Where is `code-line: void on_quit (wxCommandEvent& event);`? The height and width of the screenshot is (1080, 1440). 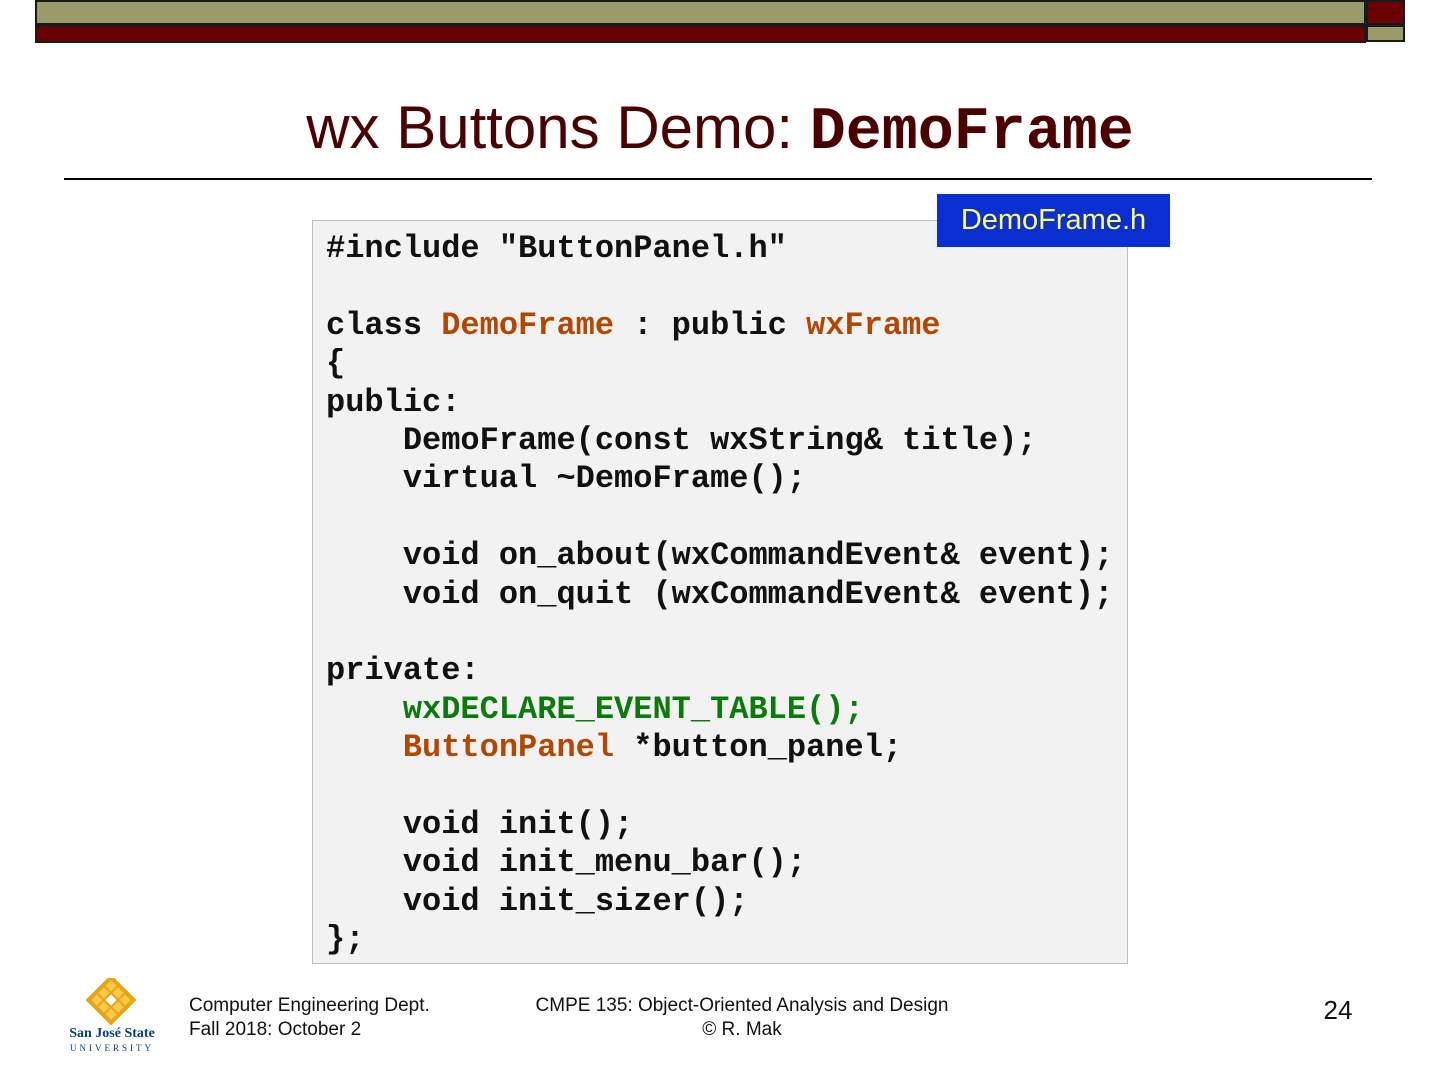
code-line: void on_quit (wxCommandEvent& event); is located at coordinates (720, 594).